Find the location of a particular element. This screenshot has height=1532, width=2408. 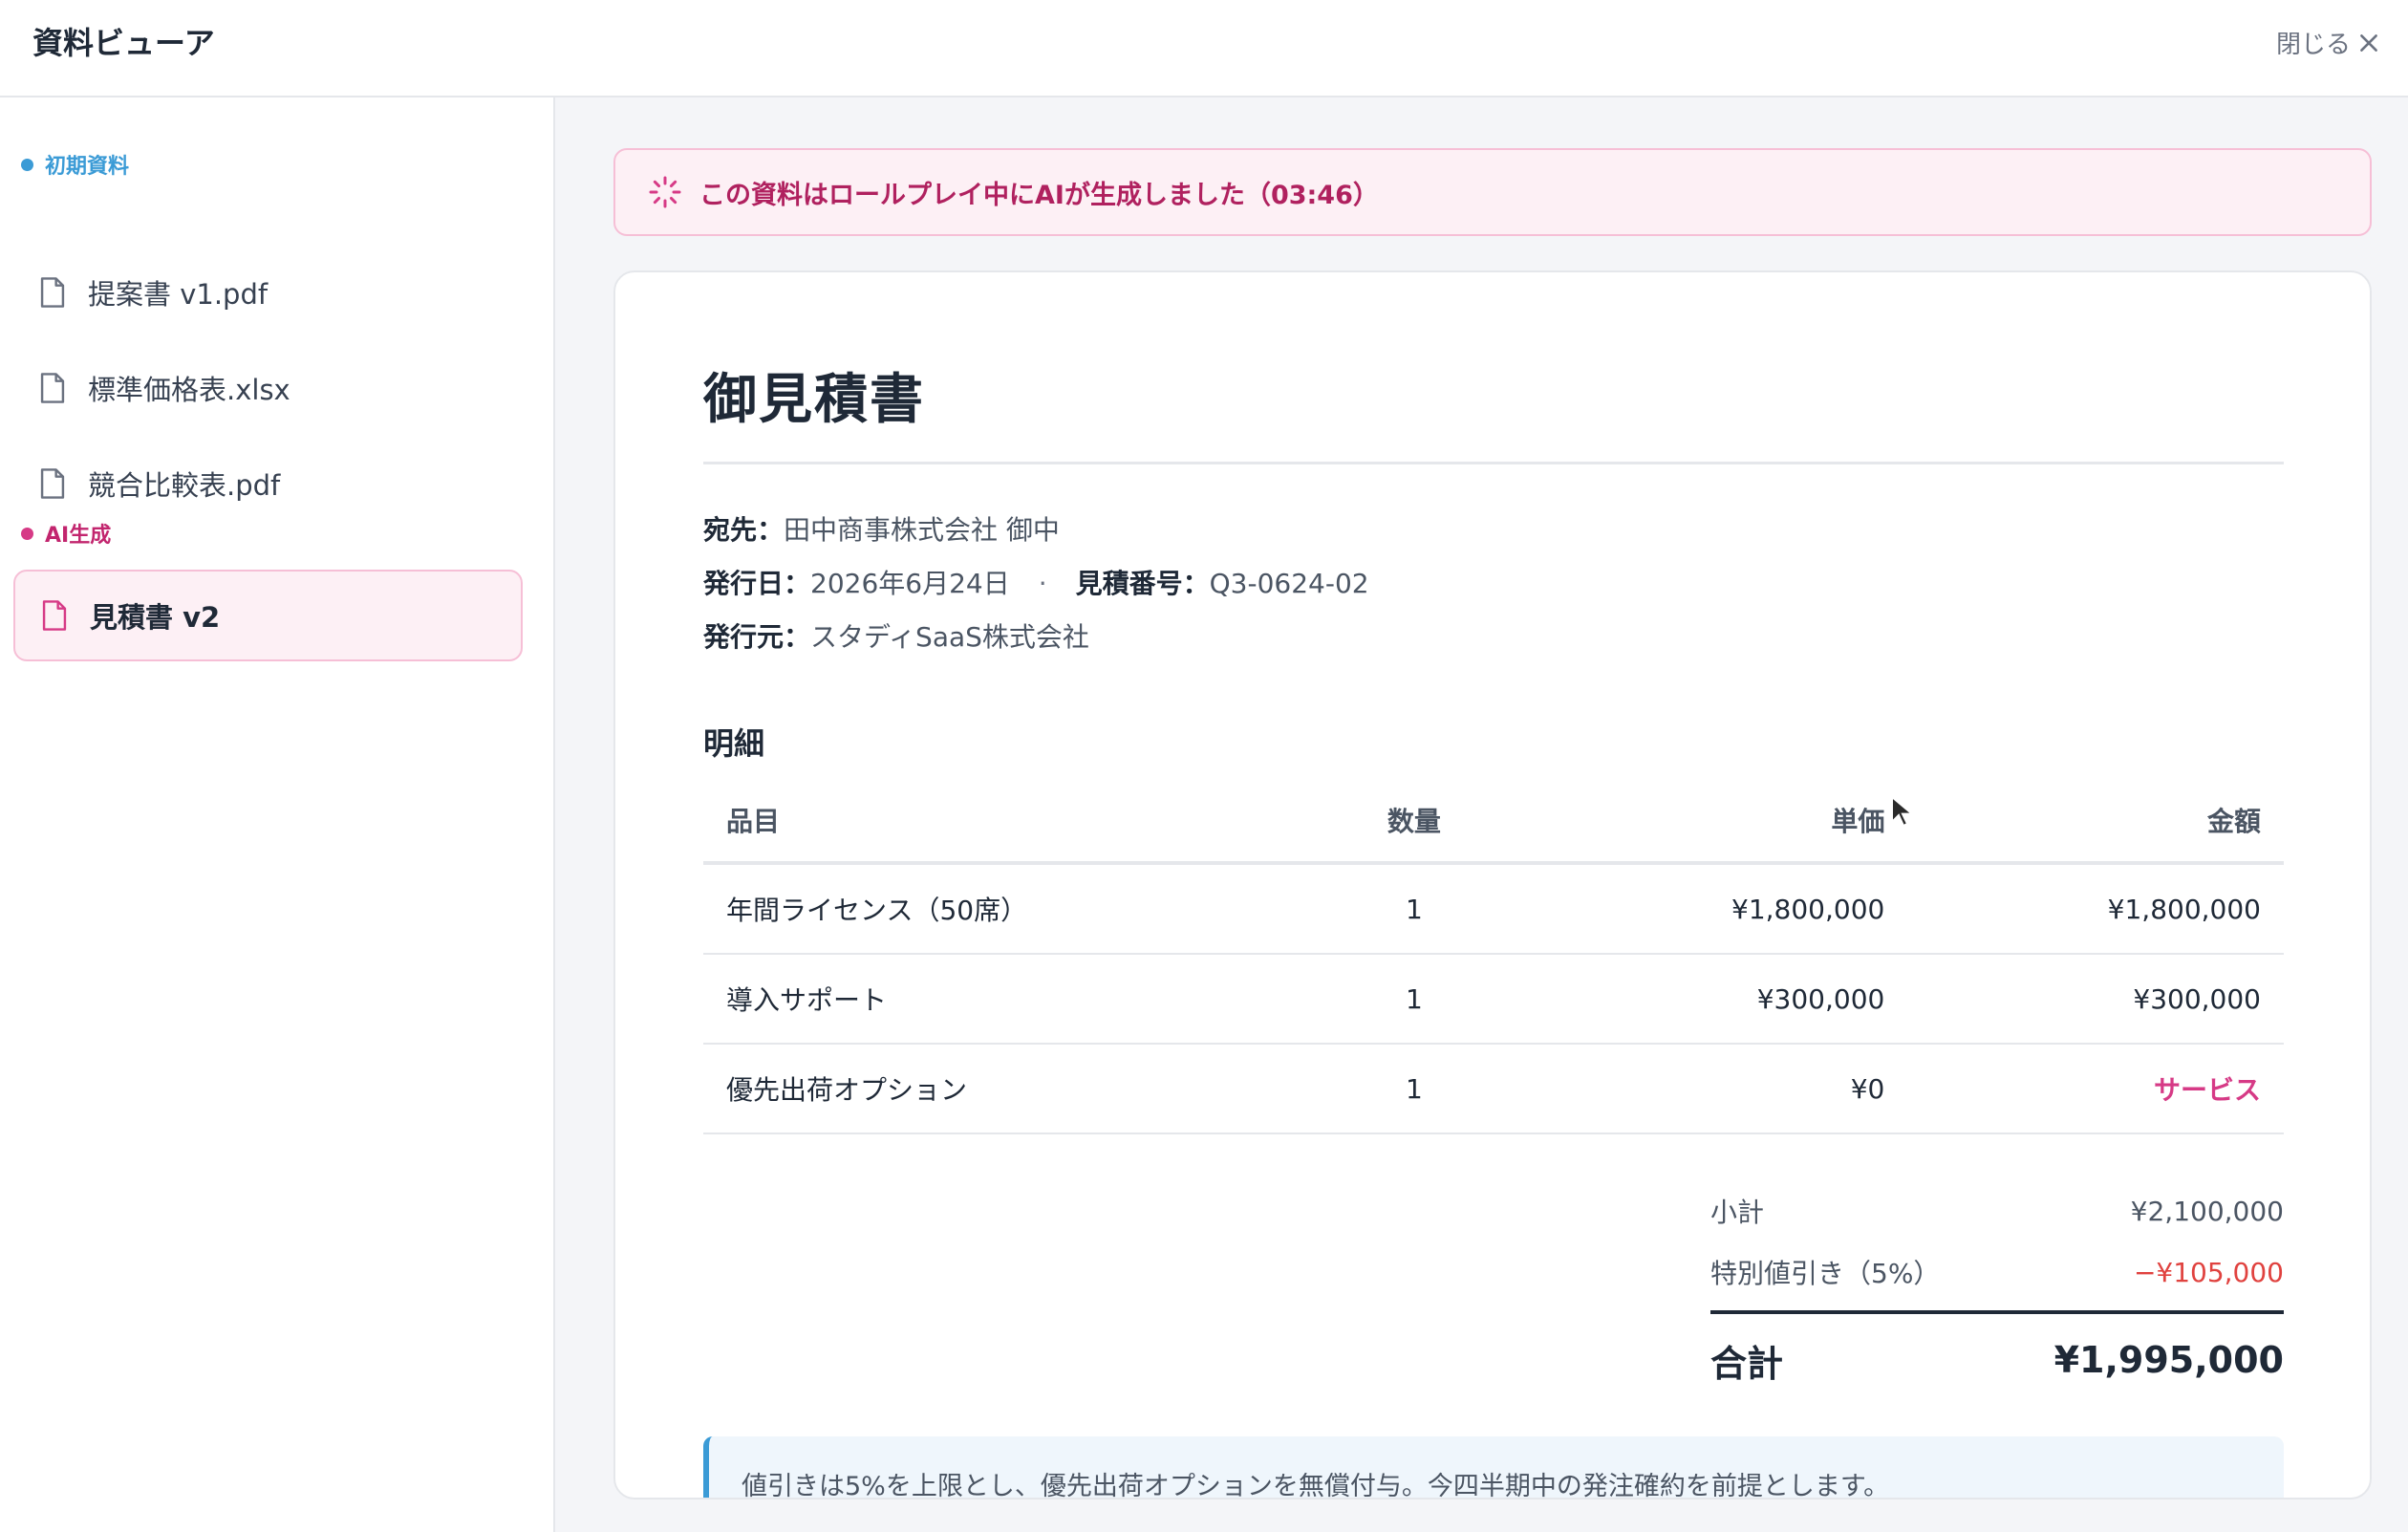

issue-info-row: 発行日：2026年6月24日 · 見積番号：Q3-0624-02 is located at coordinates (1036, 582).